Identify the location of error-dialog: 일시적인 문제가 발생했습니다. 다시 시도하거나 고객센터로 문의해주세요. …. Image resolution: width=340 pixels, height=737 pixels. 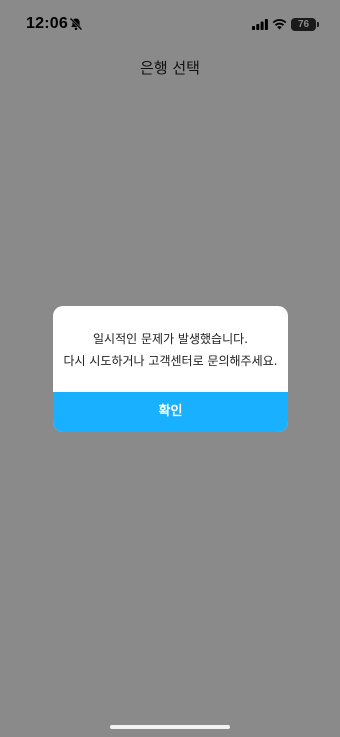
(170, 369).